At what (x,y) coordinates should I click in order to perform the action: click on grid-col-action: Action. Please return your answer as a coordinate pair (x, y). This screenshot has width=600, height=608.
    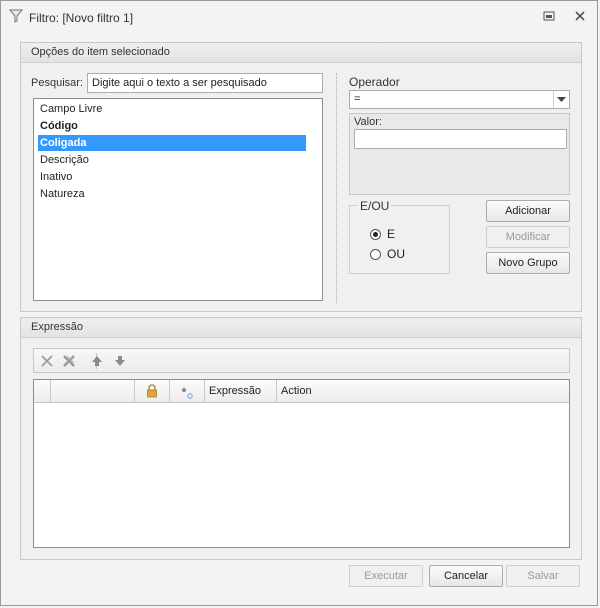
    Looking at the image, I should click on (423, 391).